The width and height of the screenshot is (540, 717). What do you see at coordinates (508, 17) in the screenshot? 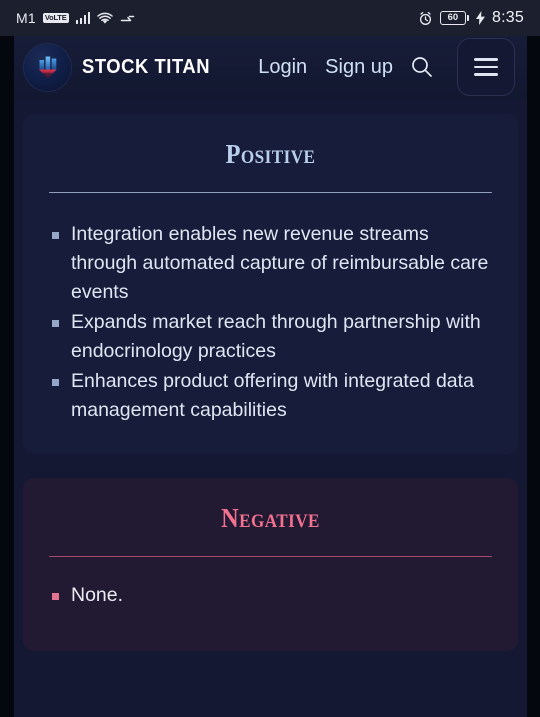
I see `clock-time: 8:35` at bounding box center [508, 17].